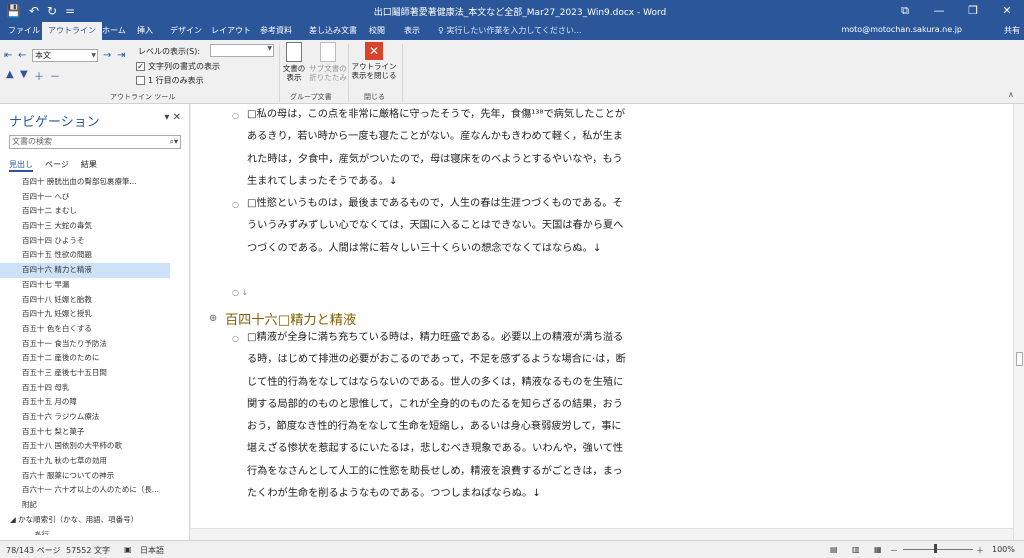 This screenshot has width=1024, height=558. I want to click on heading-item: 百五十九 秋の七草の効用, so click(94, 461).